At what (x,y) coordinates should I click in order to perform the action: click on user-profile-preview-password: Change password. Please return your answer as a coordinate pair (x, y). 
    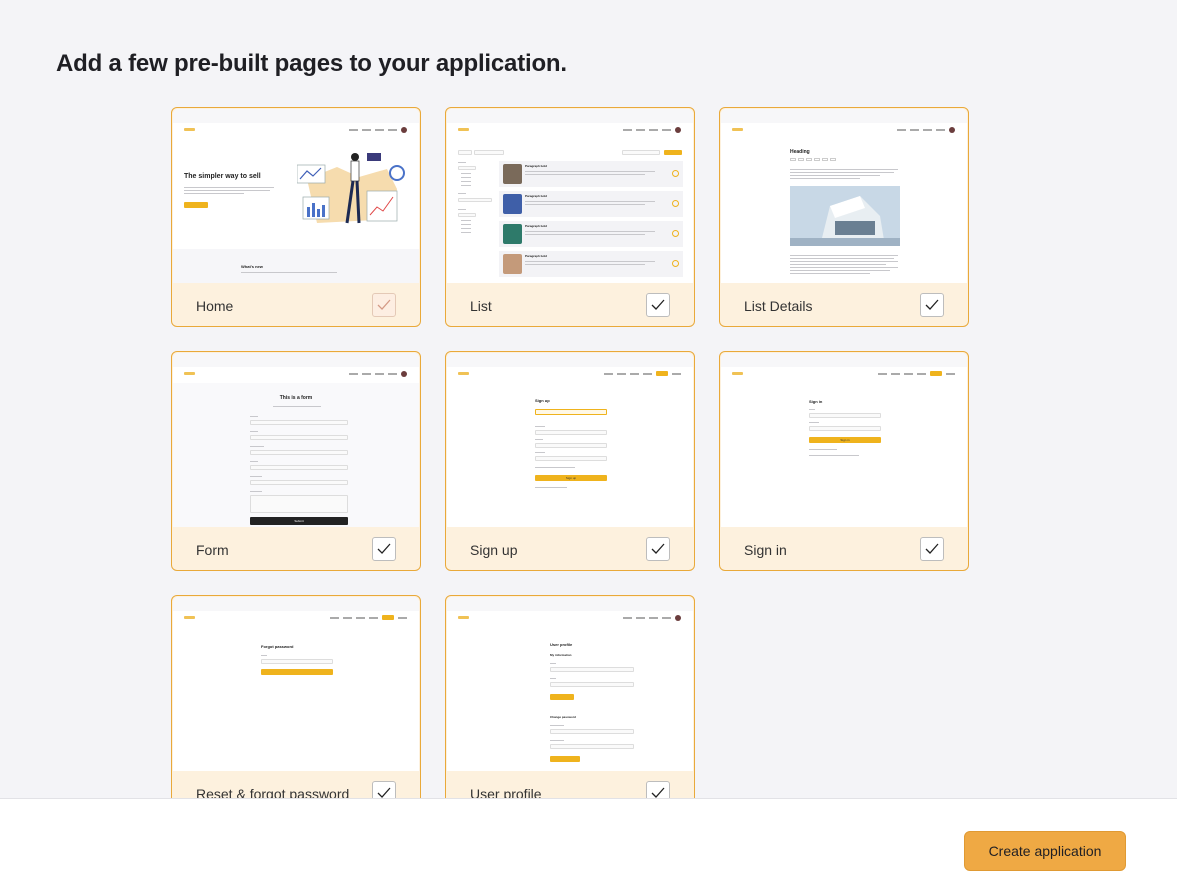
    Looking at the image, I should click on (563, 717).